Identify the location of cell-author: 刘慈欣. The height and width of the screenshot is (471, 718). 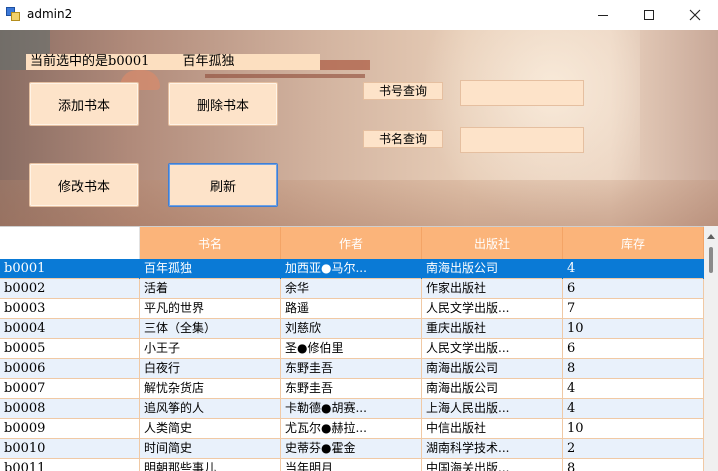
(351, 329).